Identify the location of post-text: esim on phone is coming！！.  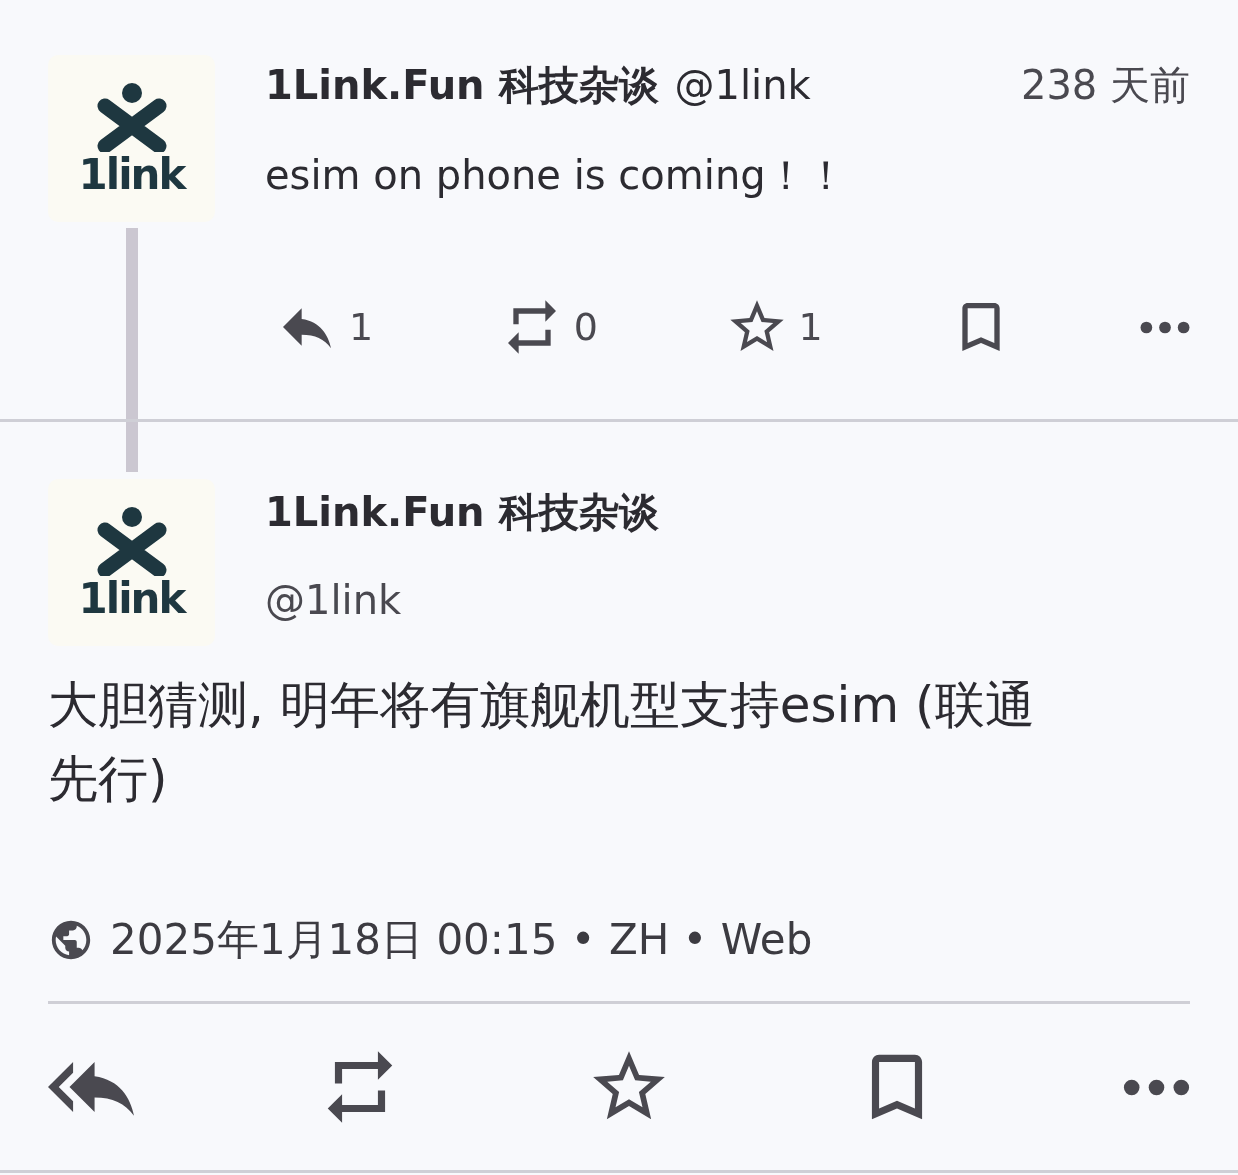
(556, 175).